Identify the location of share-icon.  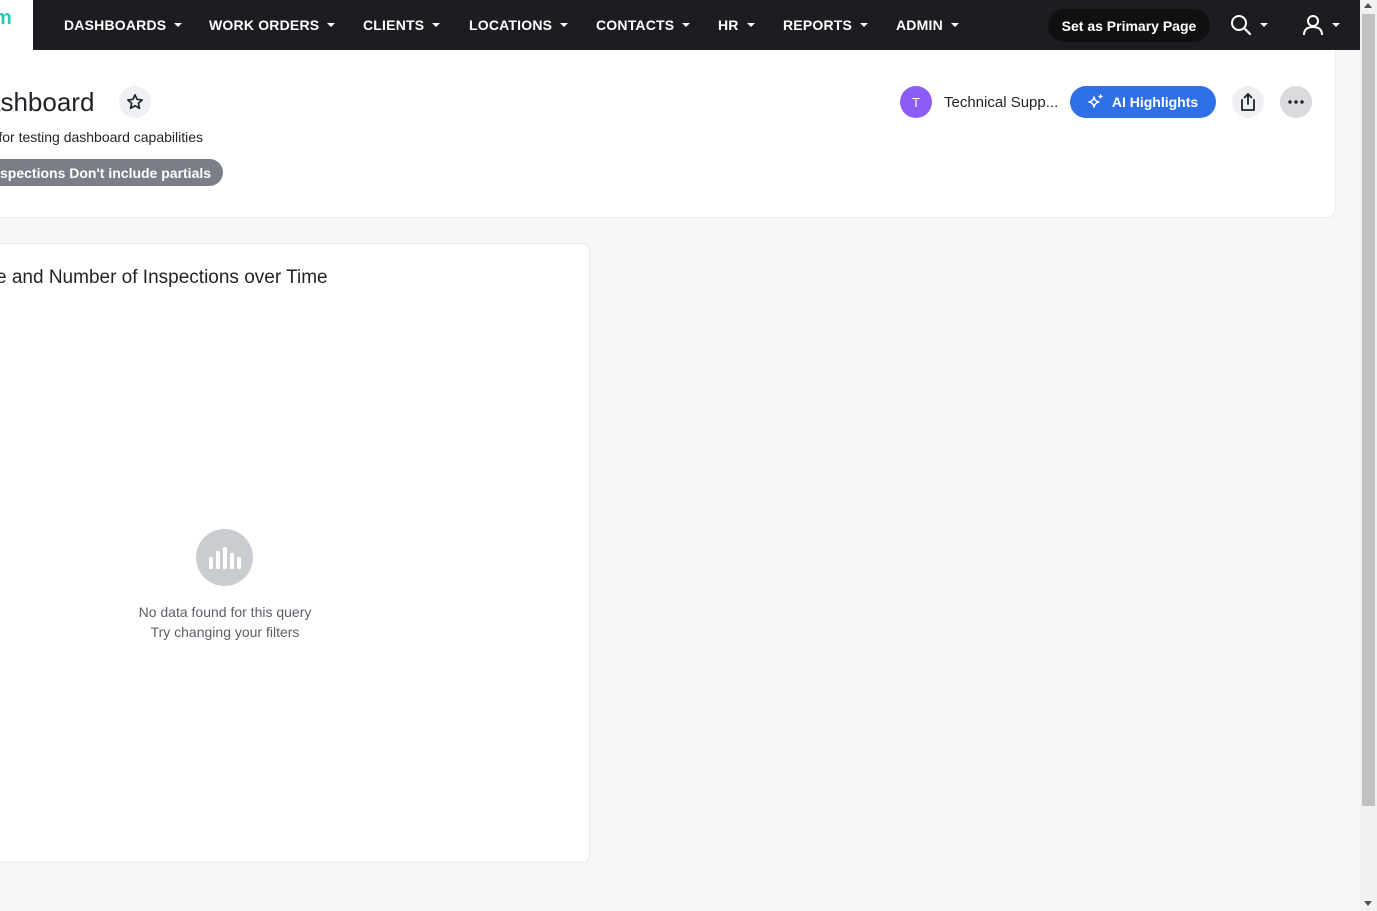
(1248, 102).